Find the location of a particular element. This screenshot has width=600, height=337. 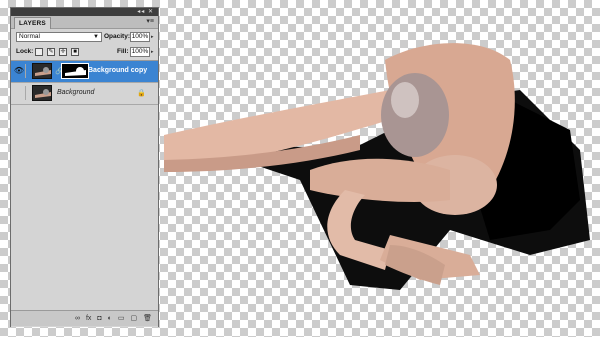

lock-row: Lock: ✎ ✛ ■ Fill: 100% ▸ is located at coordinates (84, 53).